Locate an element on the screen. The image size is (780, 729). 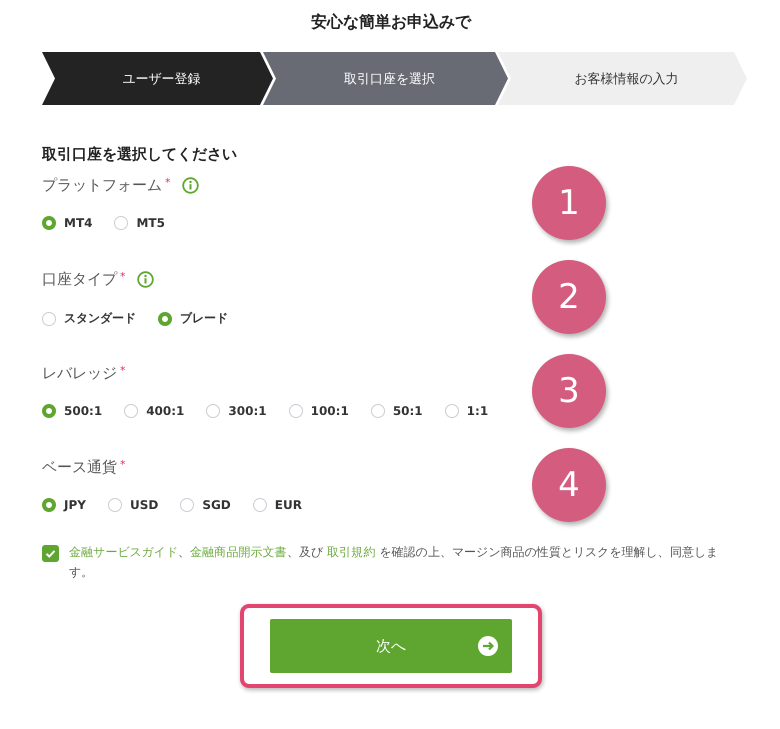
radio-option: 50:1 is located at coordinates (396, 411).